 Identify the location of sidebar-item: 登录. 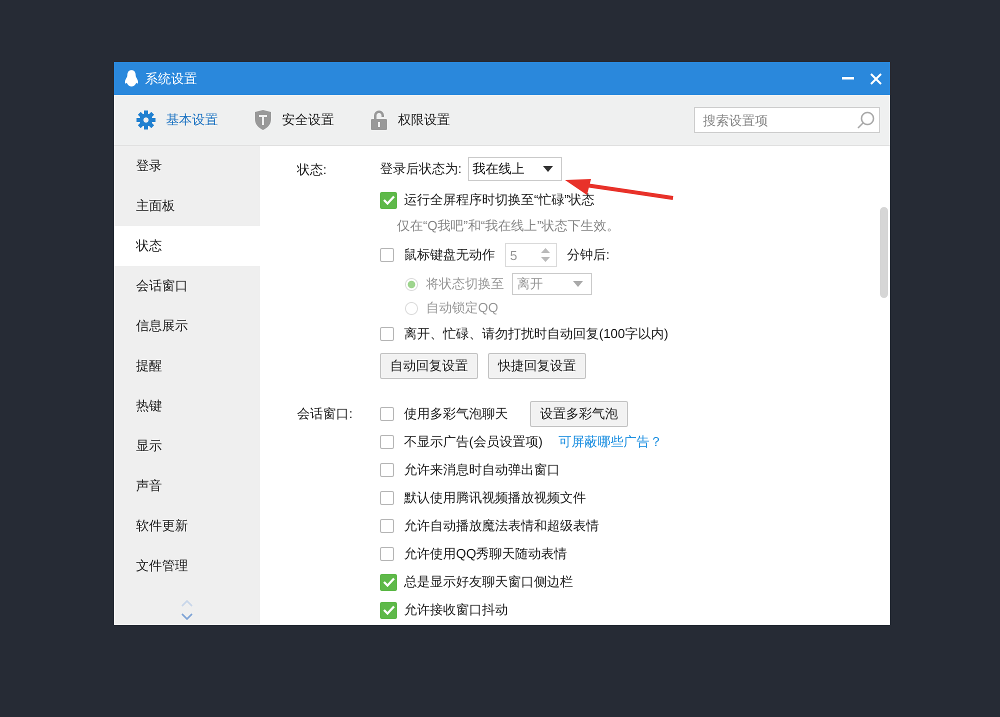
(187, 166).